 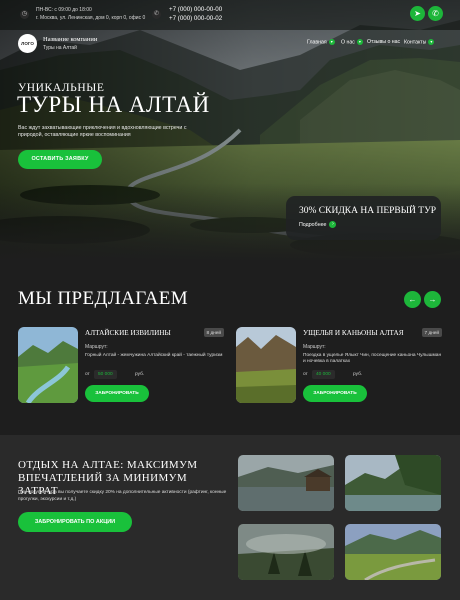 I want to click on nav-item-home: Главная ▾, so click(x=321, y=42).